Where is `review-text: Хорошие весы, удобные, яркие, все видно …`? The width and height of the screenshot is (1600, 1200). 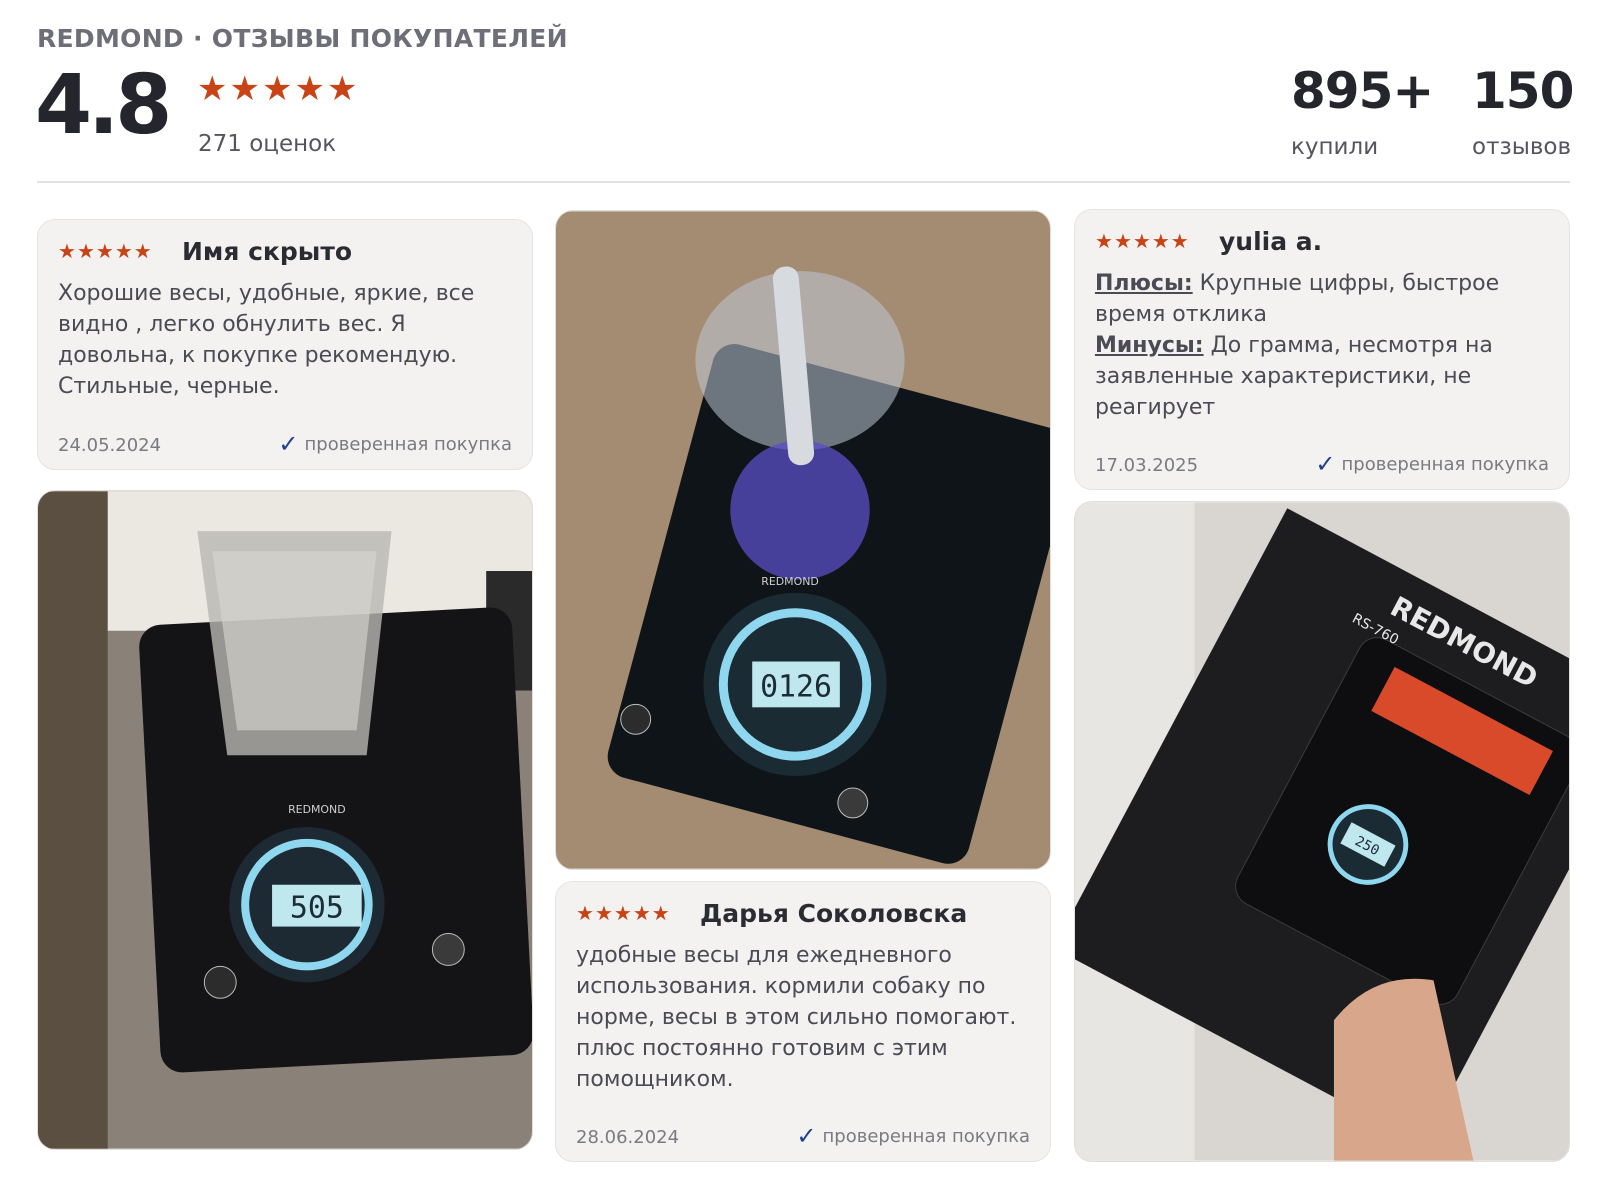
review-text: Хорошие весы, удобные, яркие, все видно … is located at coordinates (266, 340).